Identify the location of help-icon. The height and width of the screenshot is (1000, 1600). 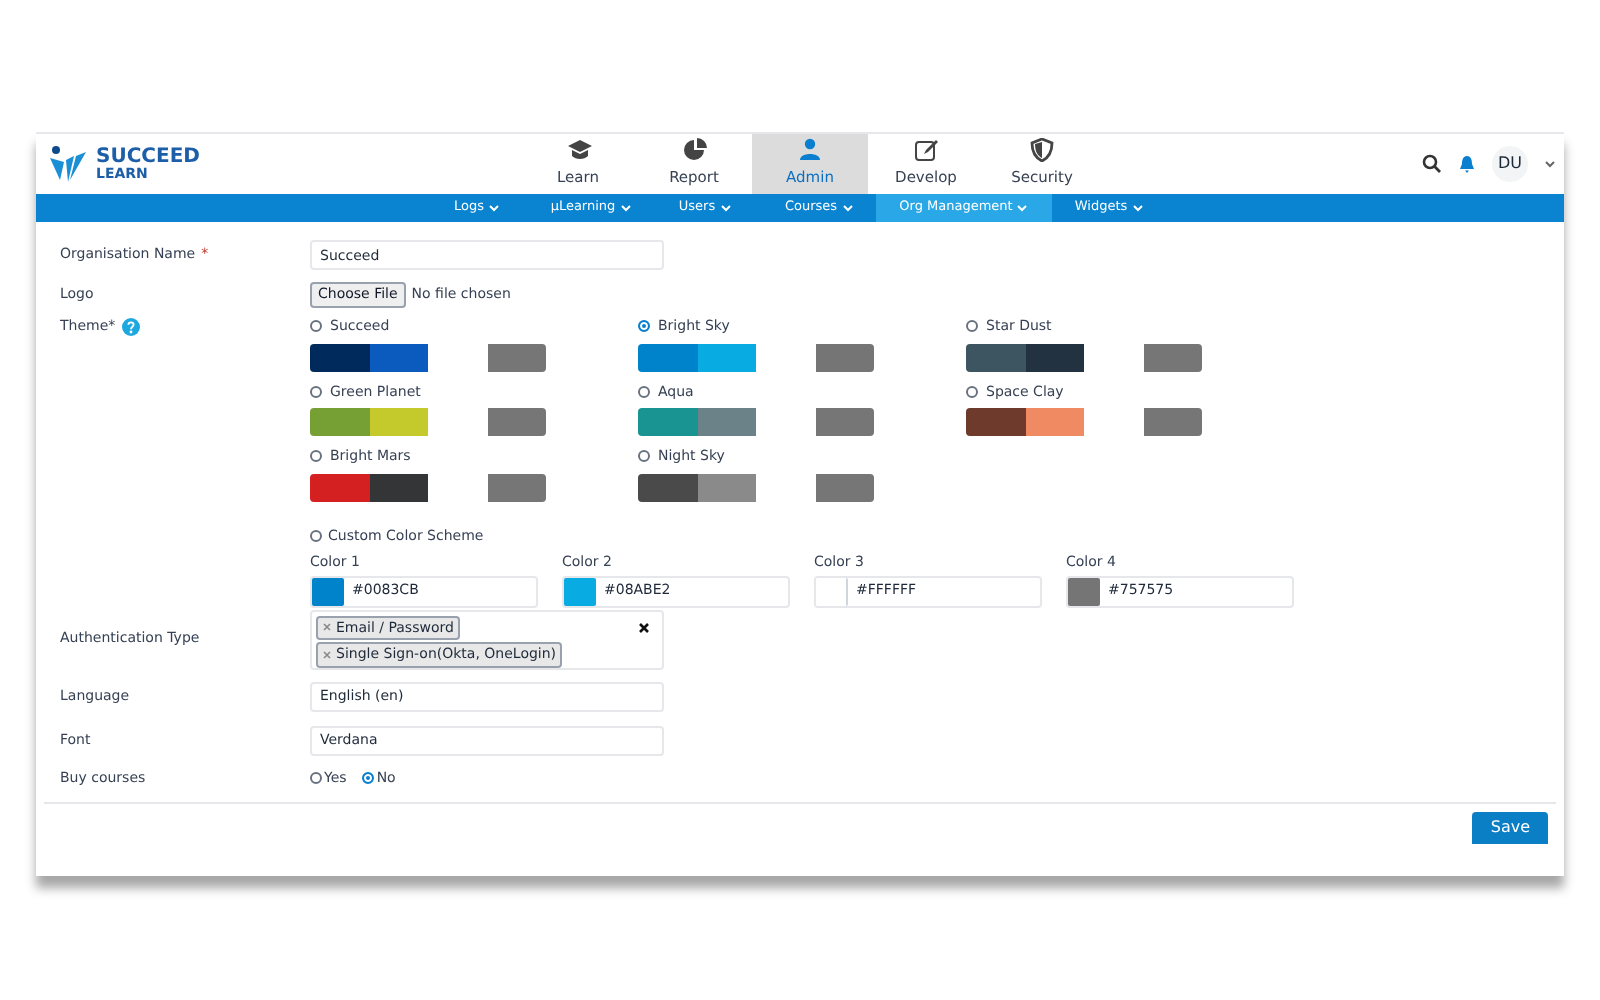
(130, 326).